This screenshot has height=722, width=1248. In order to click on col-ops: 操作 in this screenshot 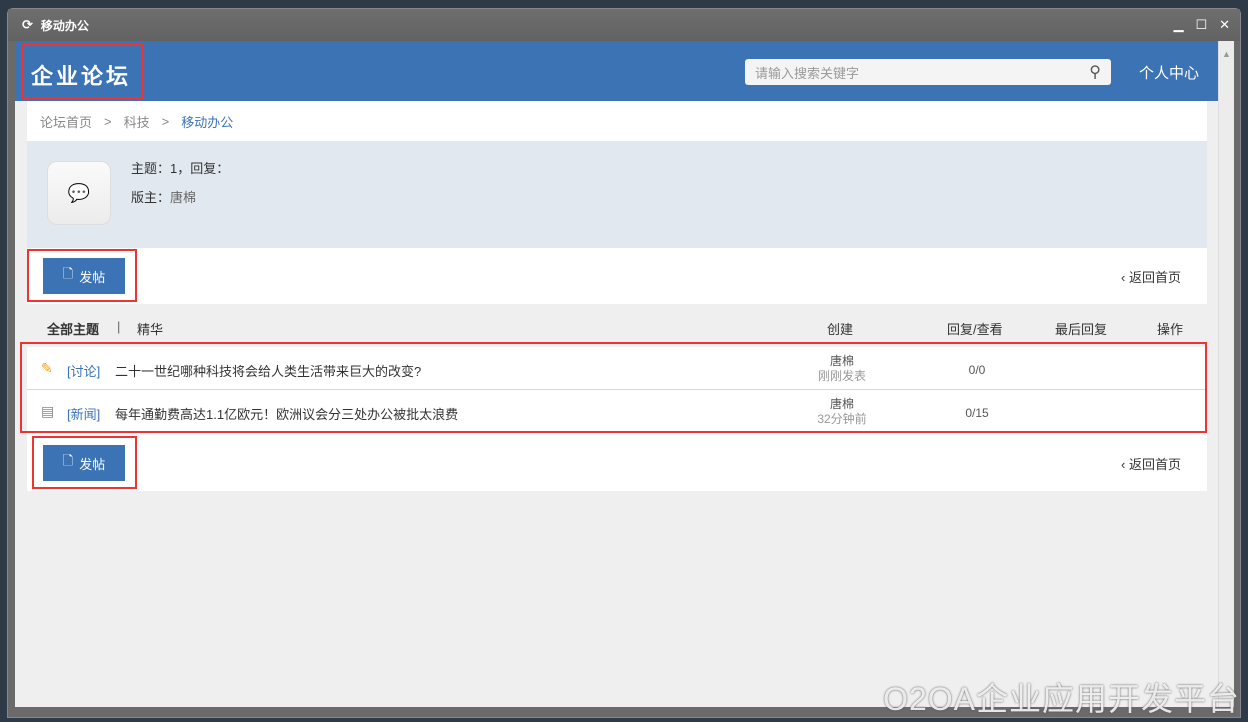, I will do `click(1170, 329)`.